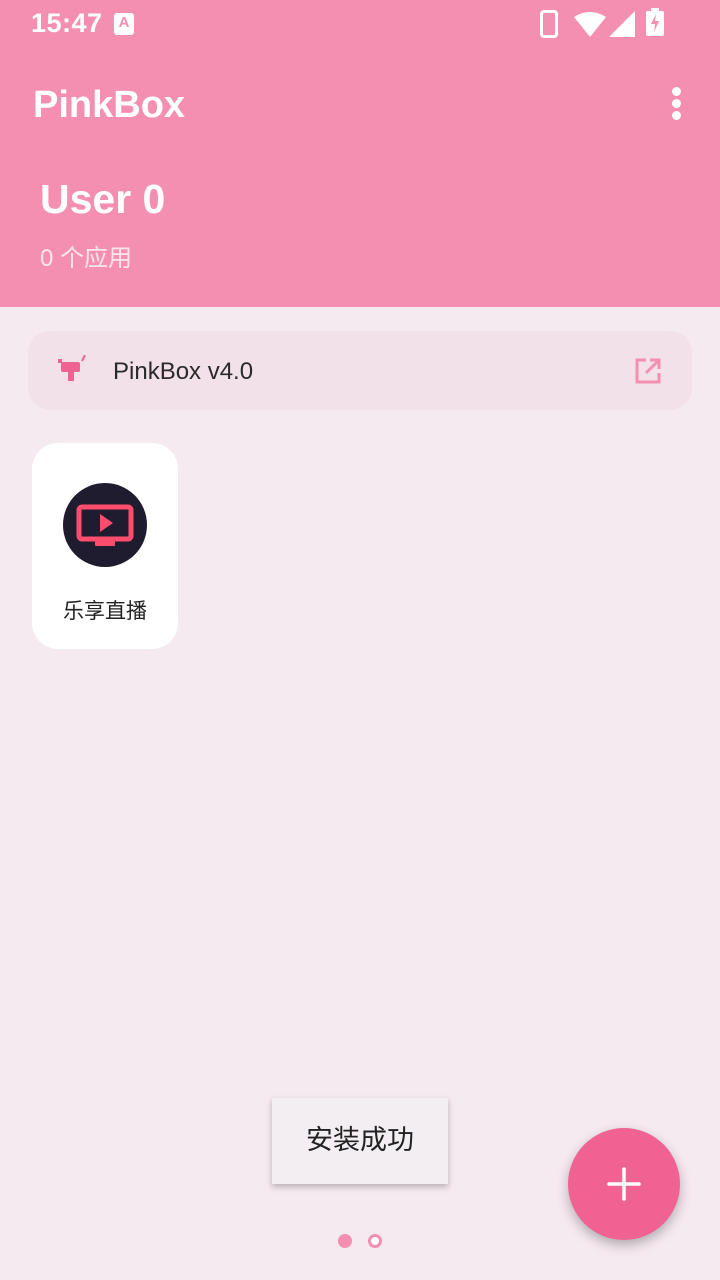 Image resolution: width=720 pixels, height=1280 pixels. Describe the element at coordinates (67, 23) in the screenshot. I see `status-time: 15:47` at that location.